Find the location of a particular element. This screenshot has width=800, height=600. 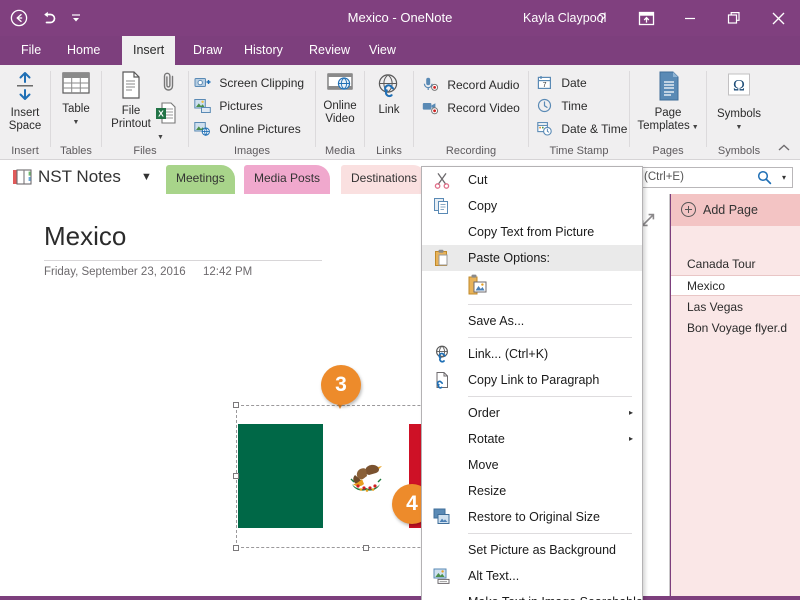

table-dropdown-caret: ▼ is located at coordinates (76, 122).